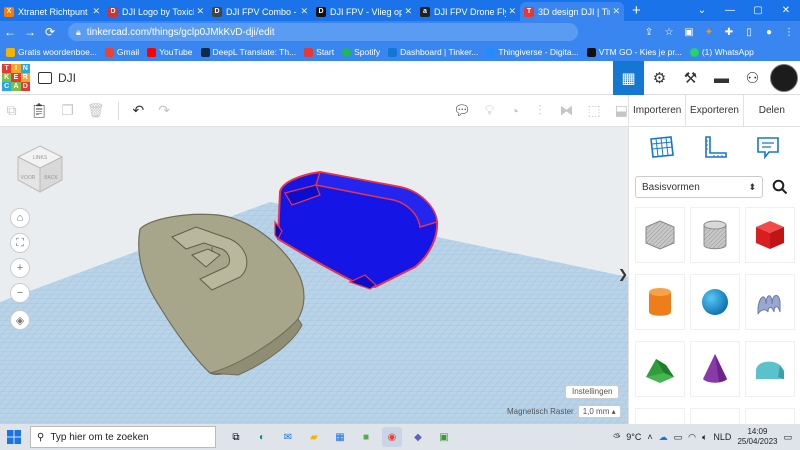 Image resolution: width=800 pixels, height=450 pixels. I want to click on menu-icon: ⋮, so click(789, 32).